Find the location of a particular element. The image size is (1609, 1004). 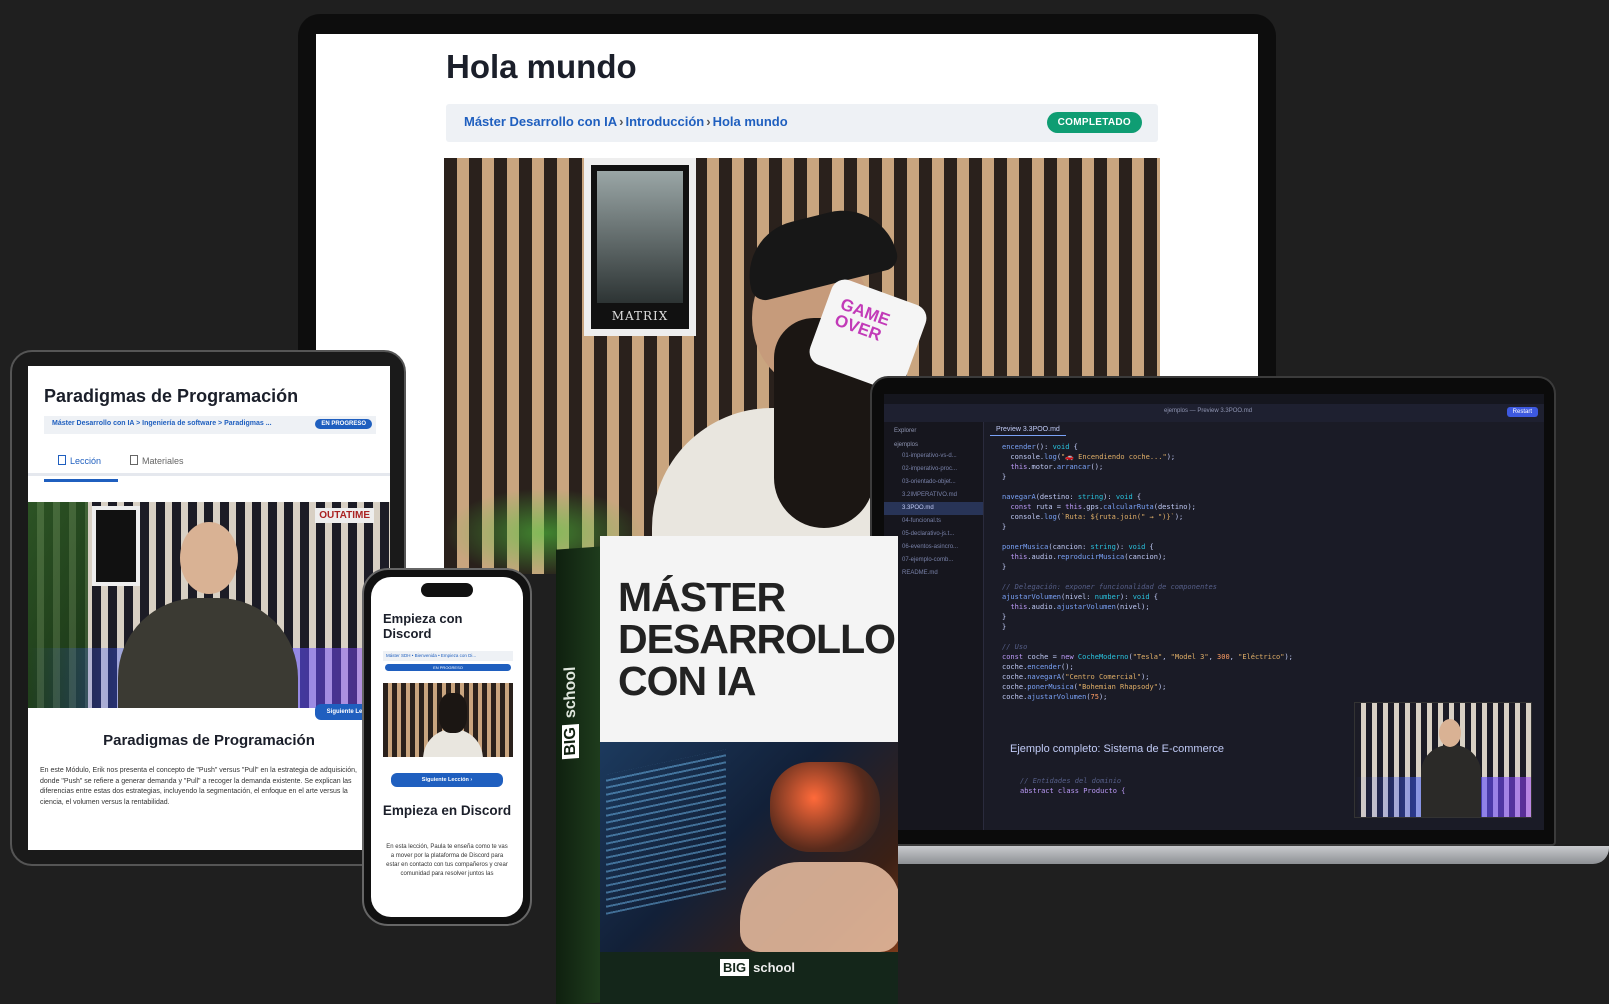

tab-leccion: Lección is located at coordinates (79, 460).